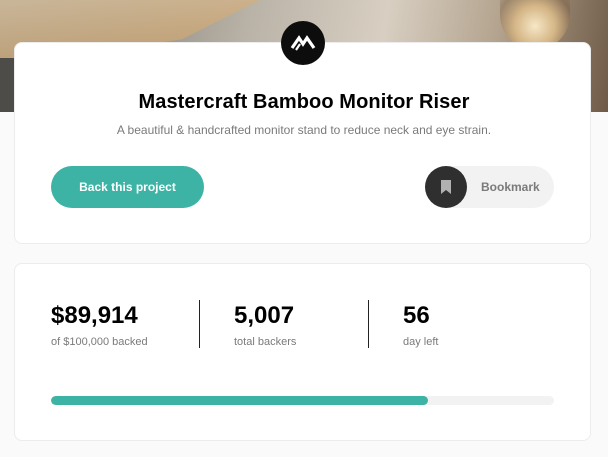 The height and width of the screenshot is (457, 608). What do you see at coordinates (304, 102) in the screenshot?
I see `page-title: Mastercraft Bamboo Monitor Riser` at bounding box center [304, 102].